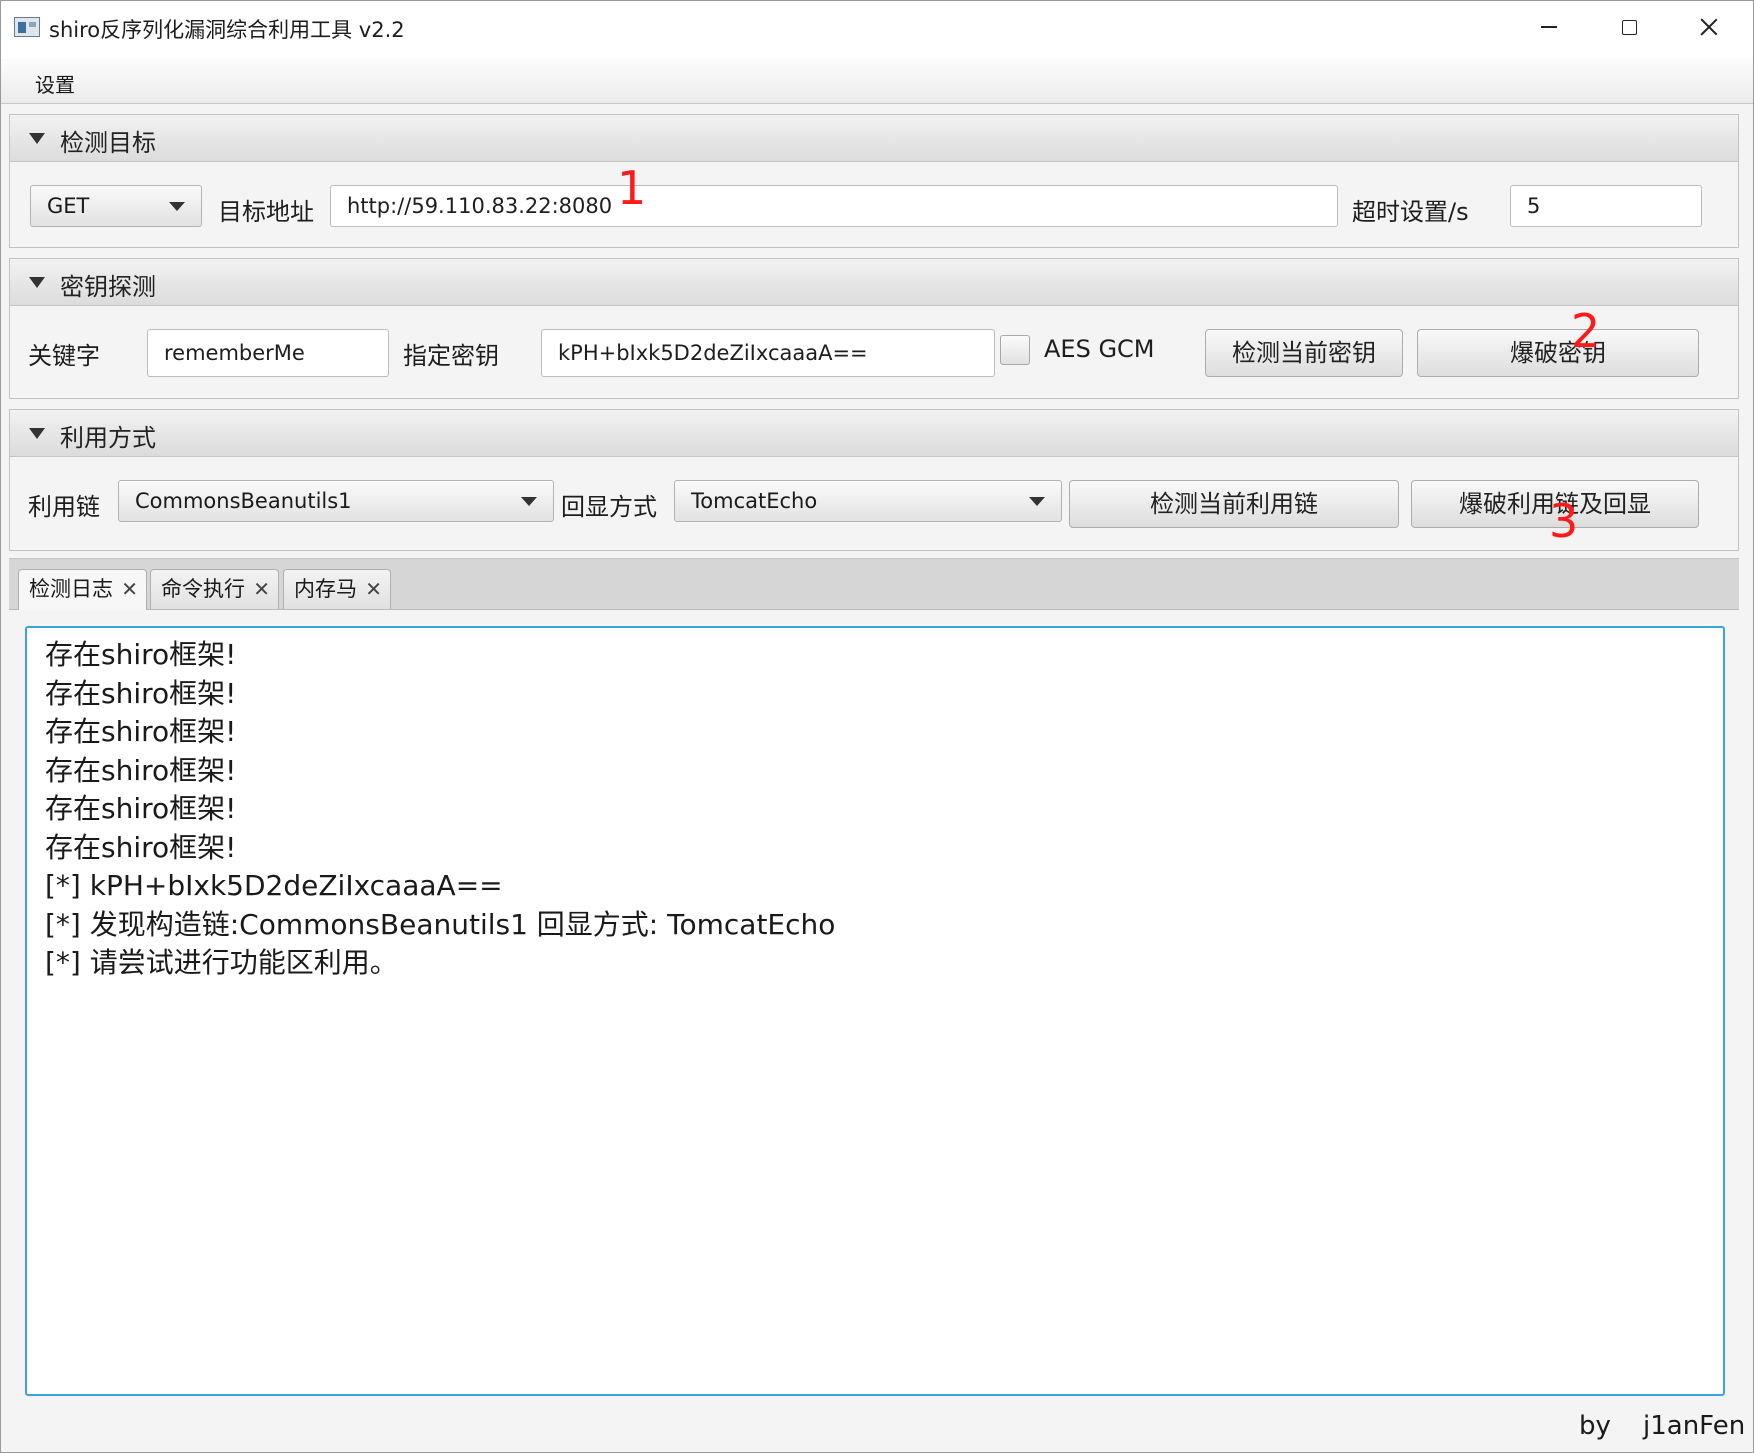  I want to click on exploit-pane-title: 利用方式, so click(108, 438).